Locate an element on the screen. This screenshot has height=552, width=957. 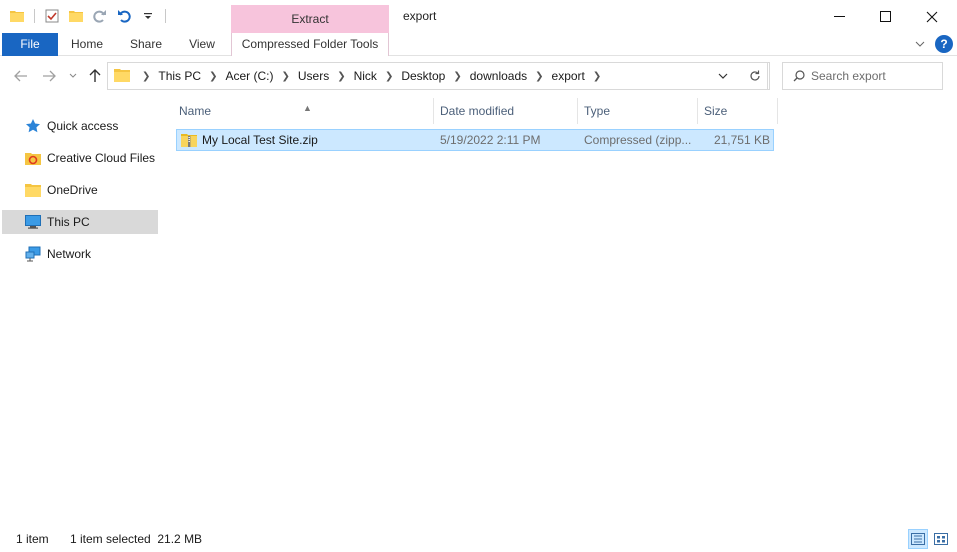
ribbon-right-controls: ? is located at coordinates (933, 44).